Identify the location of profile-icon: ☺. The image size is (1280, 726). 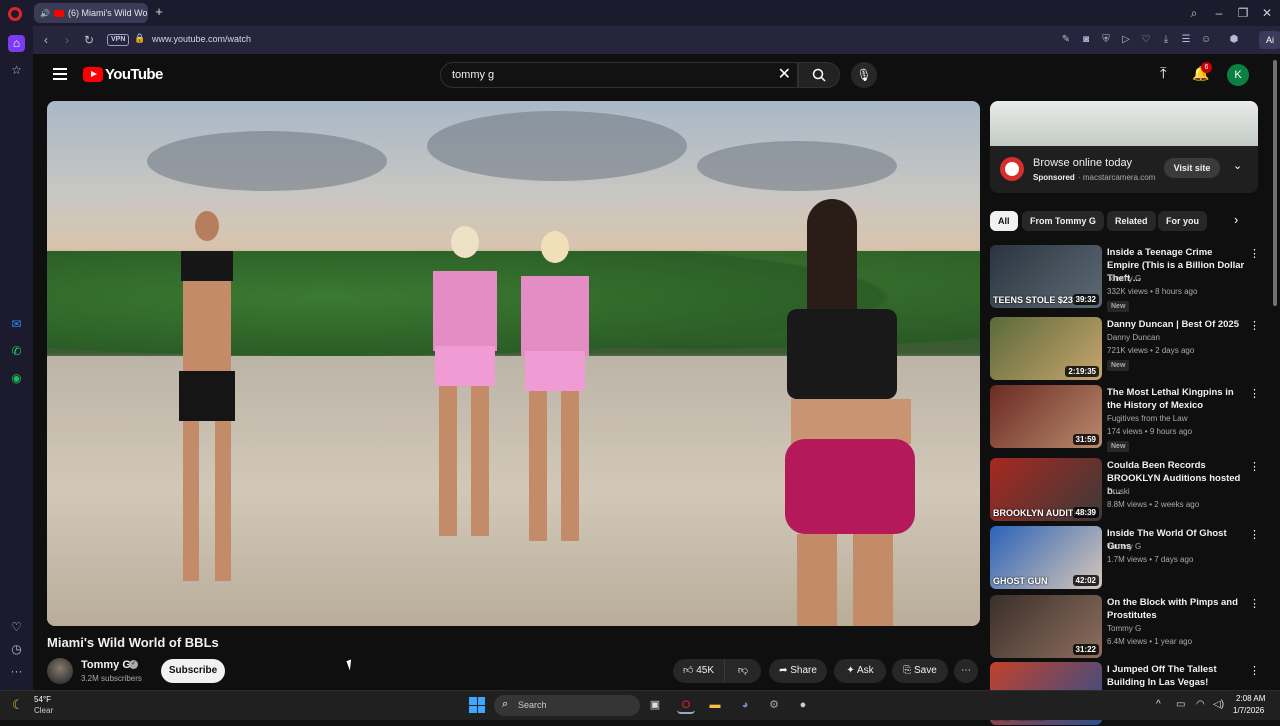
(1206, 40).